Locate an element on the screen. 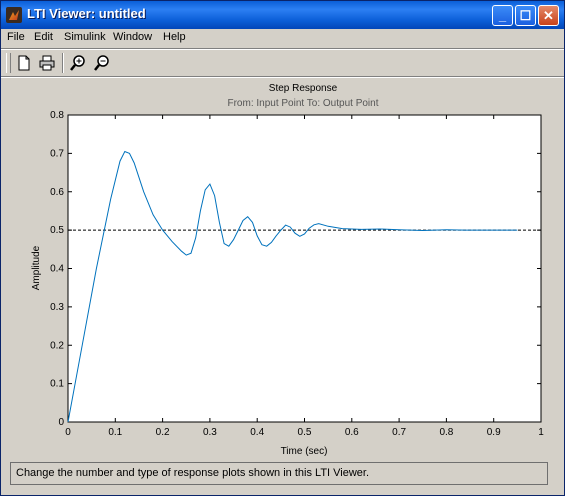 This screenshot has height=496, width=565. x-tick-label: 0 is located at coordinates (68, 432).